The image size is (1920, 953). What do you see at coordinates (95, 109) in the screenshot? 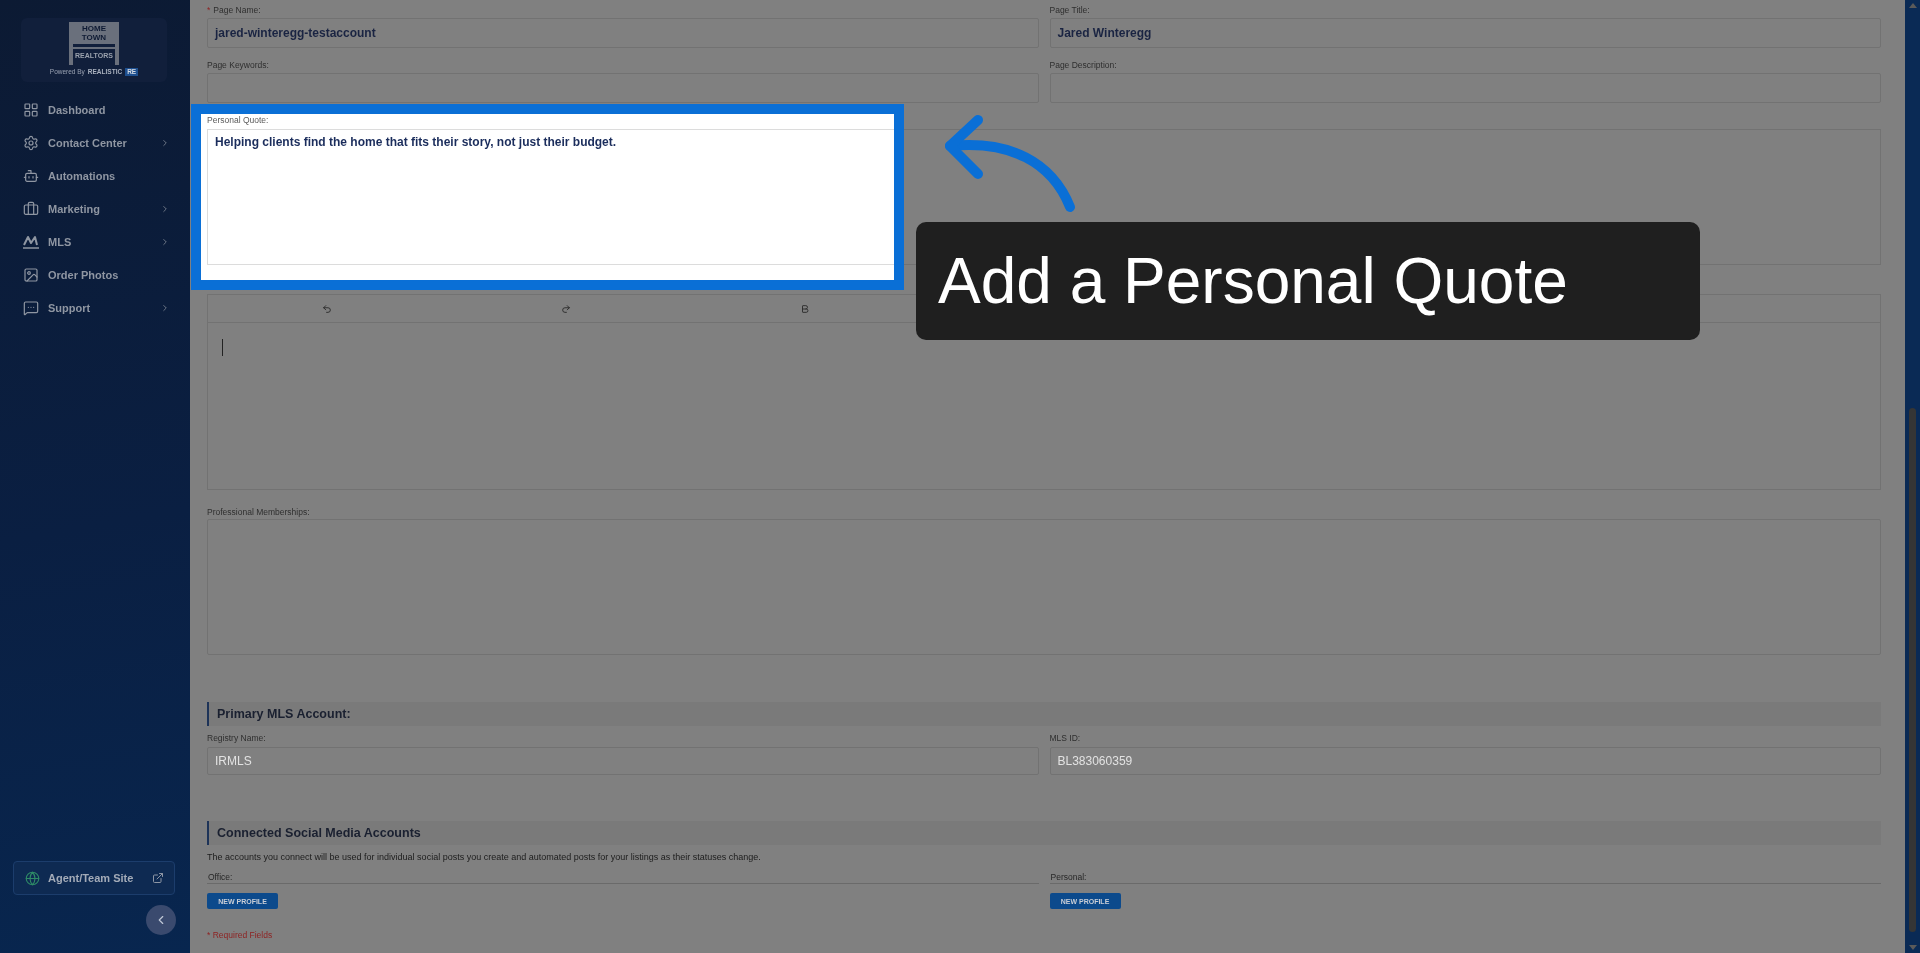
I see `nav-item: Dashboard` at bounding box center [95, 109].